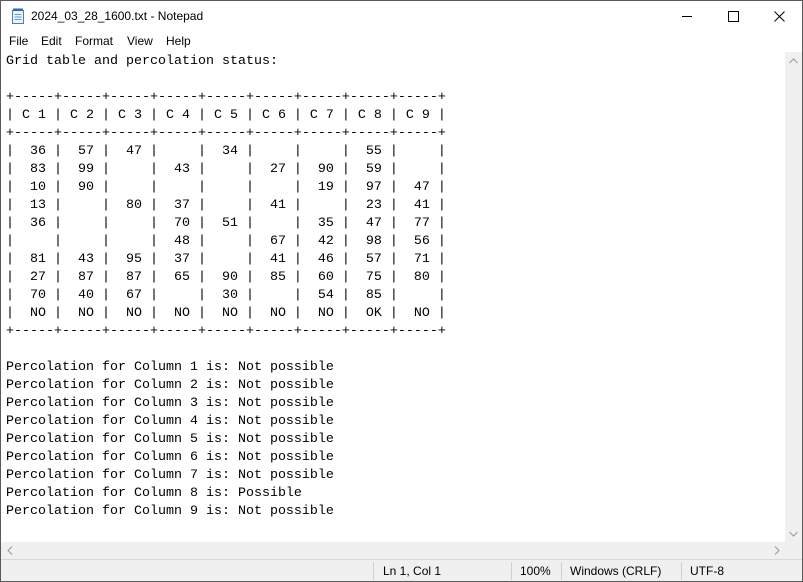  What do you see at coordinates (401, 16) in the screenshot?
I see `title-bar: 2024_03_28_1600.txt - Notepad` at bounding box center [401, 16].